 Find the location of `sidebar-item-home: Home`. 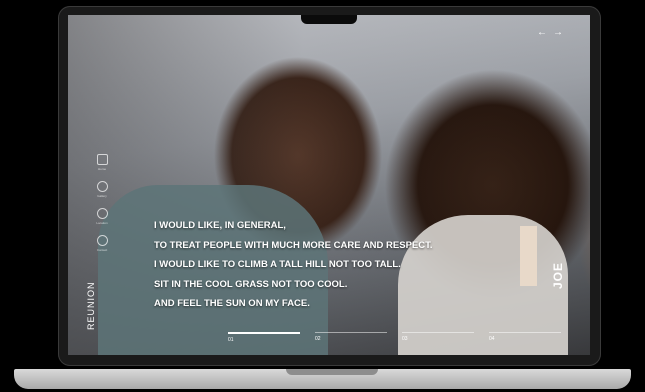

sidebar-item-home: Home is located at coordinates (102, 162).